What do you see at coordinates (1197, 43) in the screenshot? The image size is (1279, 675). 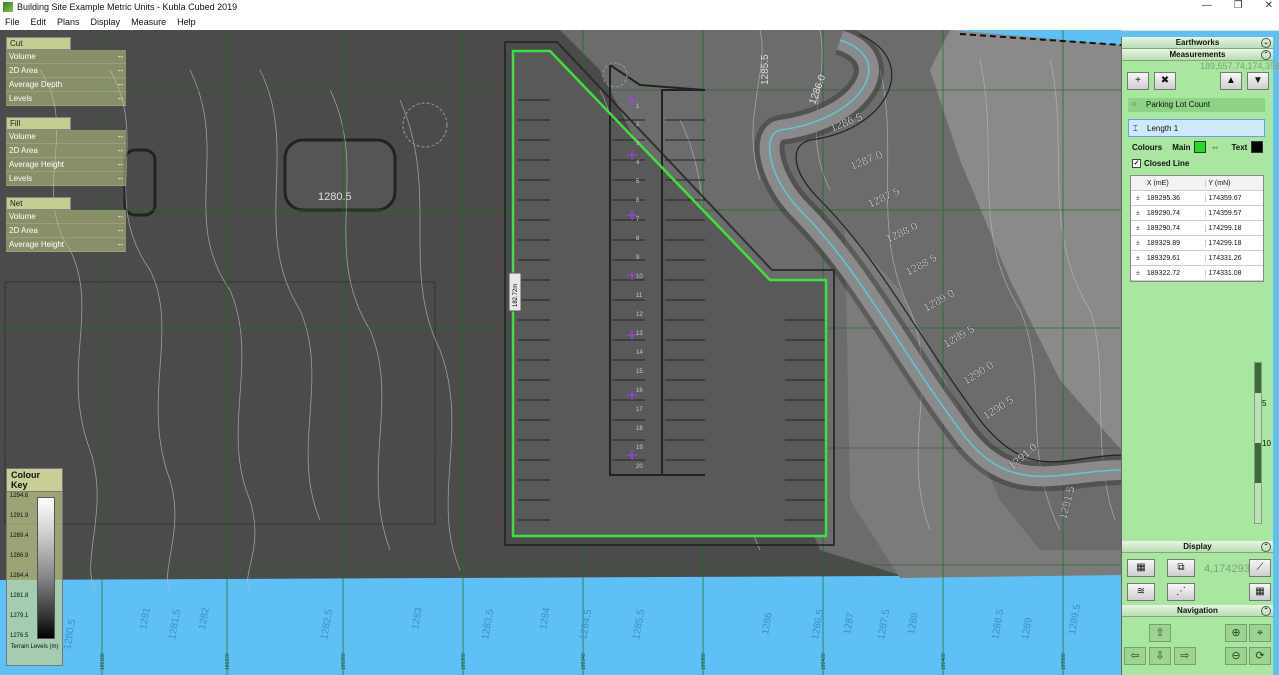 I see `earthworks-section-header: Earthworks ⌄` at bounding box center [1197, 43].